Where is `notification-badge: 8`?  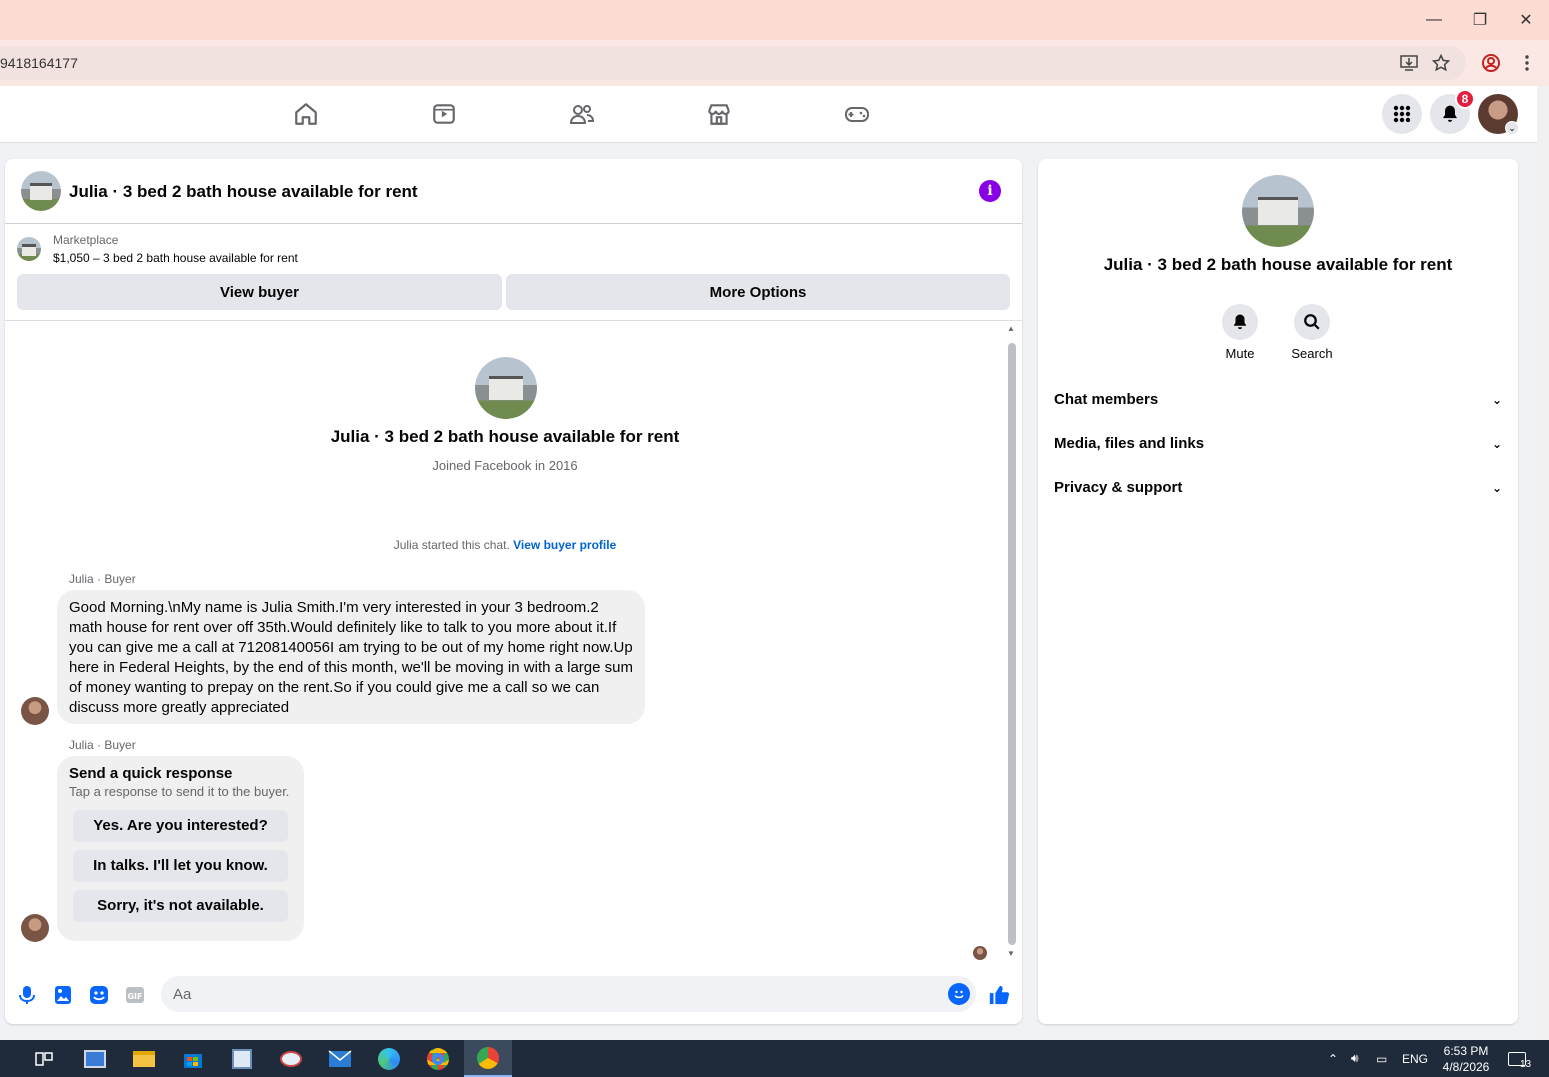 notification-badge: 8 is located at coordinates (1465, 99).